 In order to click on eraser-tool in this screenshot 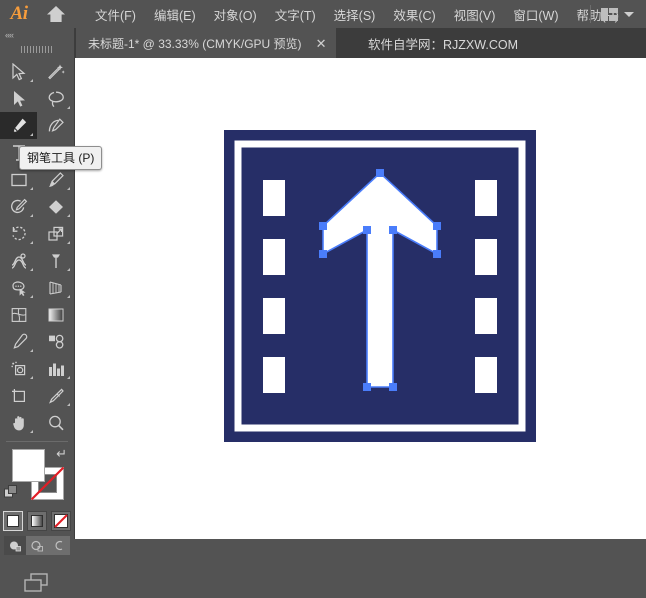, I will do `click(55, 206)`.